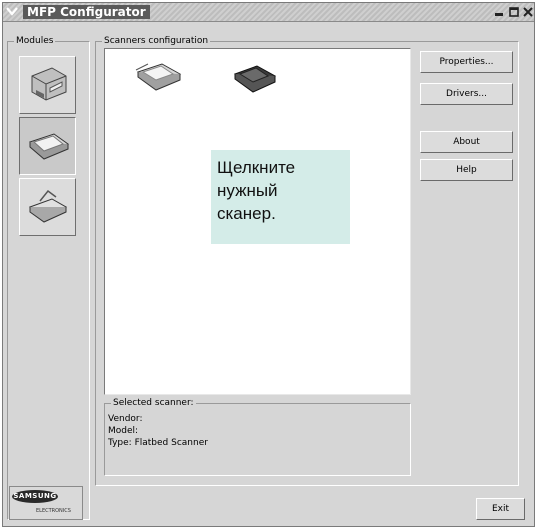 This screenshot has width=537, height=529. I want to click on about-button: About, so click(466, 142).